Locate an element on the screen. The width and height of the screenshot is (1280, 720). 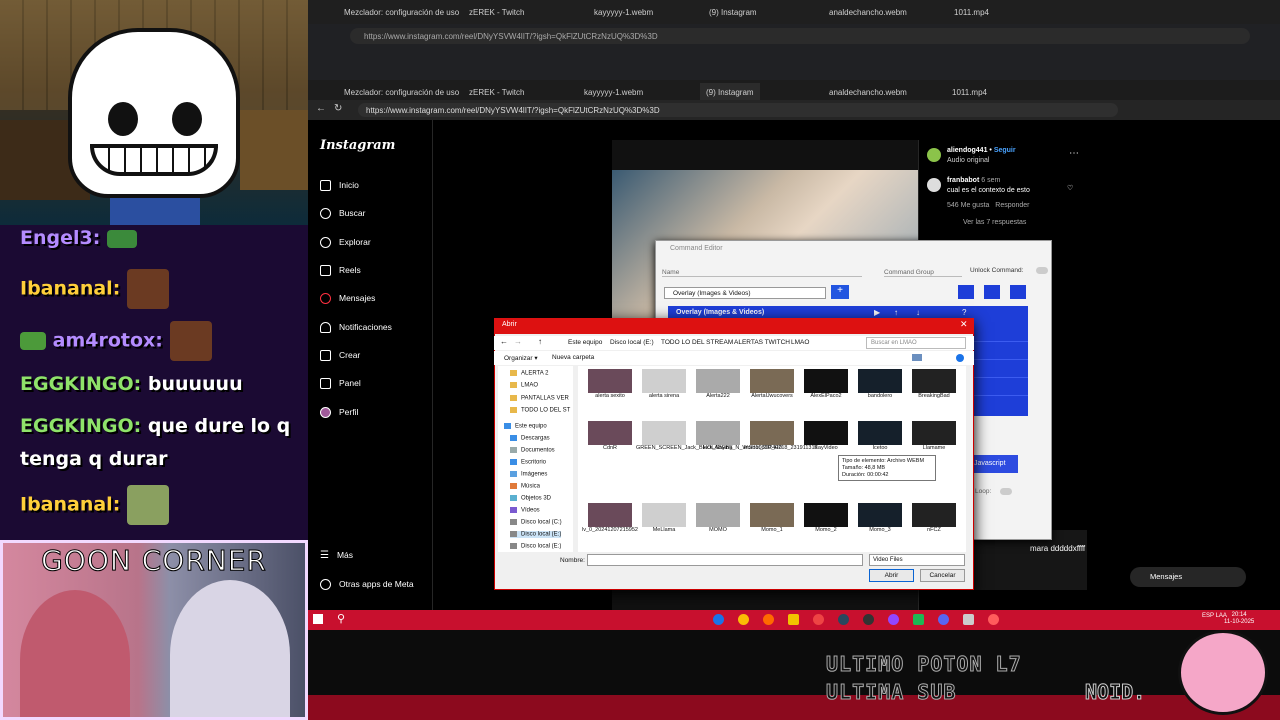
file-name: nFCZ is located at coordinates (934, 530).